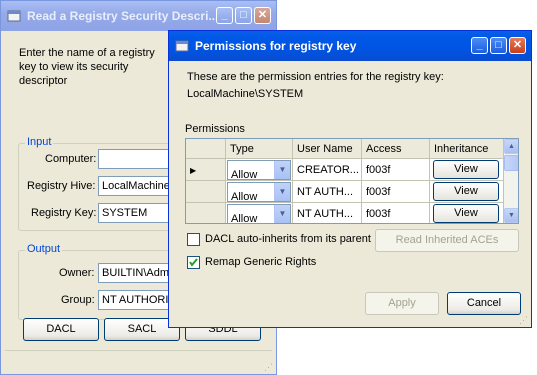 The height and width of the screenshot is (375, 537). I want to click on owner-label: Owner:, so click(77, 273).